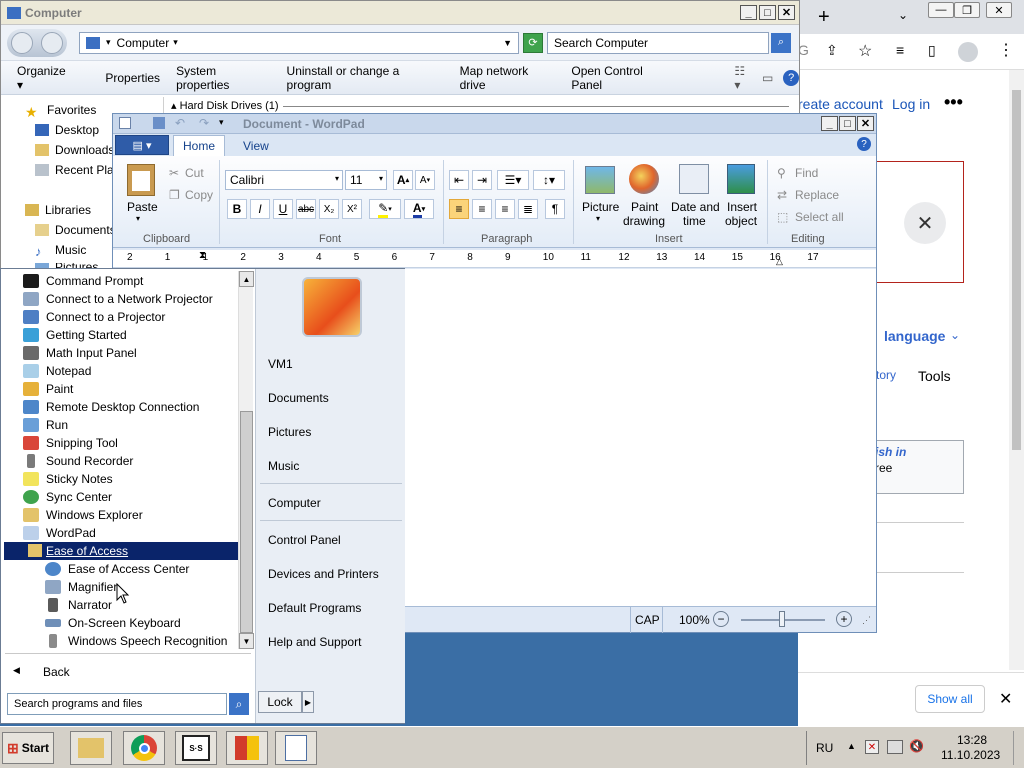 Image resolution: width=1024 pixels, height=768 pixels. I want to click on cut-button: Cut, so click(194, 173).